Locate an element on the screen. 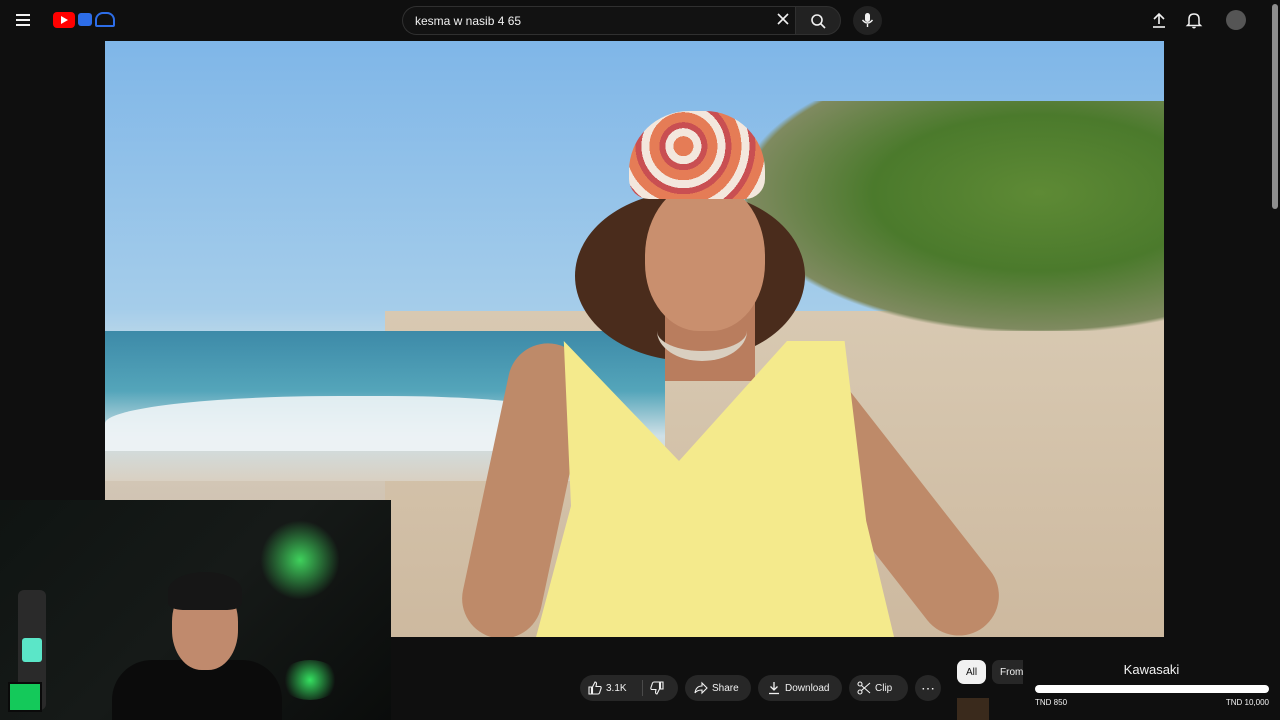  bell-icon is located at coordinates (1194, 20).